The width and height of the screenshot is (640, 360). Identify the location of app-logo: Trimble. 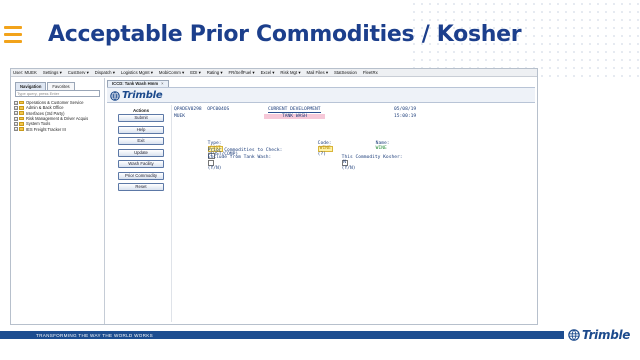
(136, 95).